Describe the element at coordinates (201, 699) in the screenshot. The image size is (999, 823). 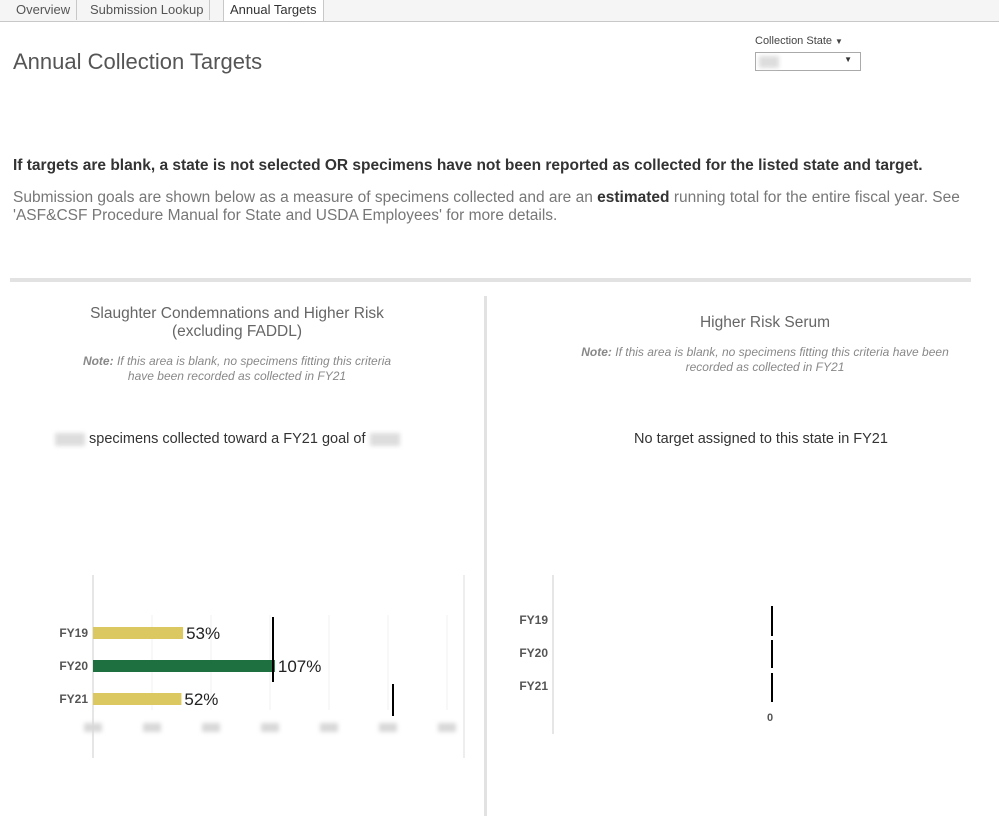
I see `data-label: 52%` at that location.